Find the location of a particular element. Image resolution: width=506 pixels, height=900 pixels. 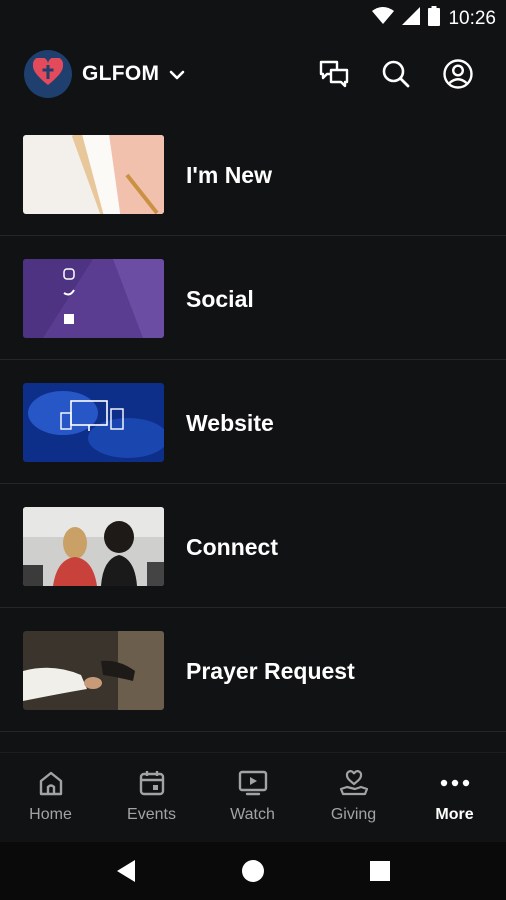

bottom-tab-bar: Home Events Watch Giving More is located at coordinates (253, 797).